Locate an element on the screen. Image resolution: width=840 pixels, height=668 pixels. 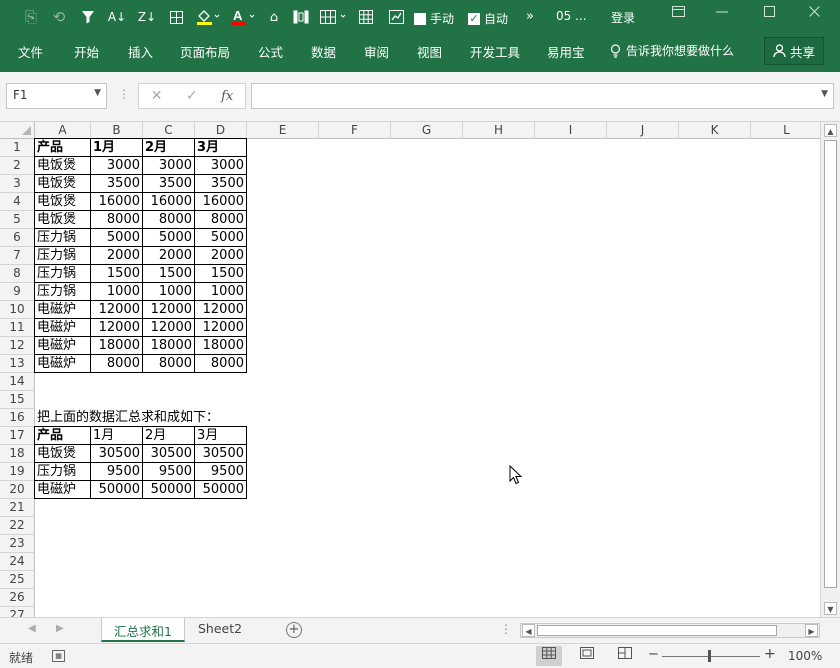
table2-cell: 电磁炉 is located at coordinates (62, 490).